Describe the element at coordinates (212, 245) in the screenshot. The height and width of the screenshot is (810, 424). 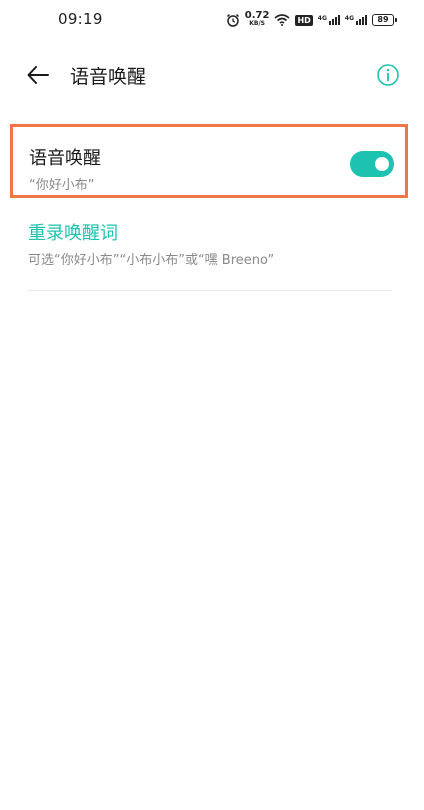
I see `rerecord-wake-word-row: 重录唤醒词 可选“你好小布”“小布小布”或“嘿 Breeno”` at that location.